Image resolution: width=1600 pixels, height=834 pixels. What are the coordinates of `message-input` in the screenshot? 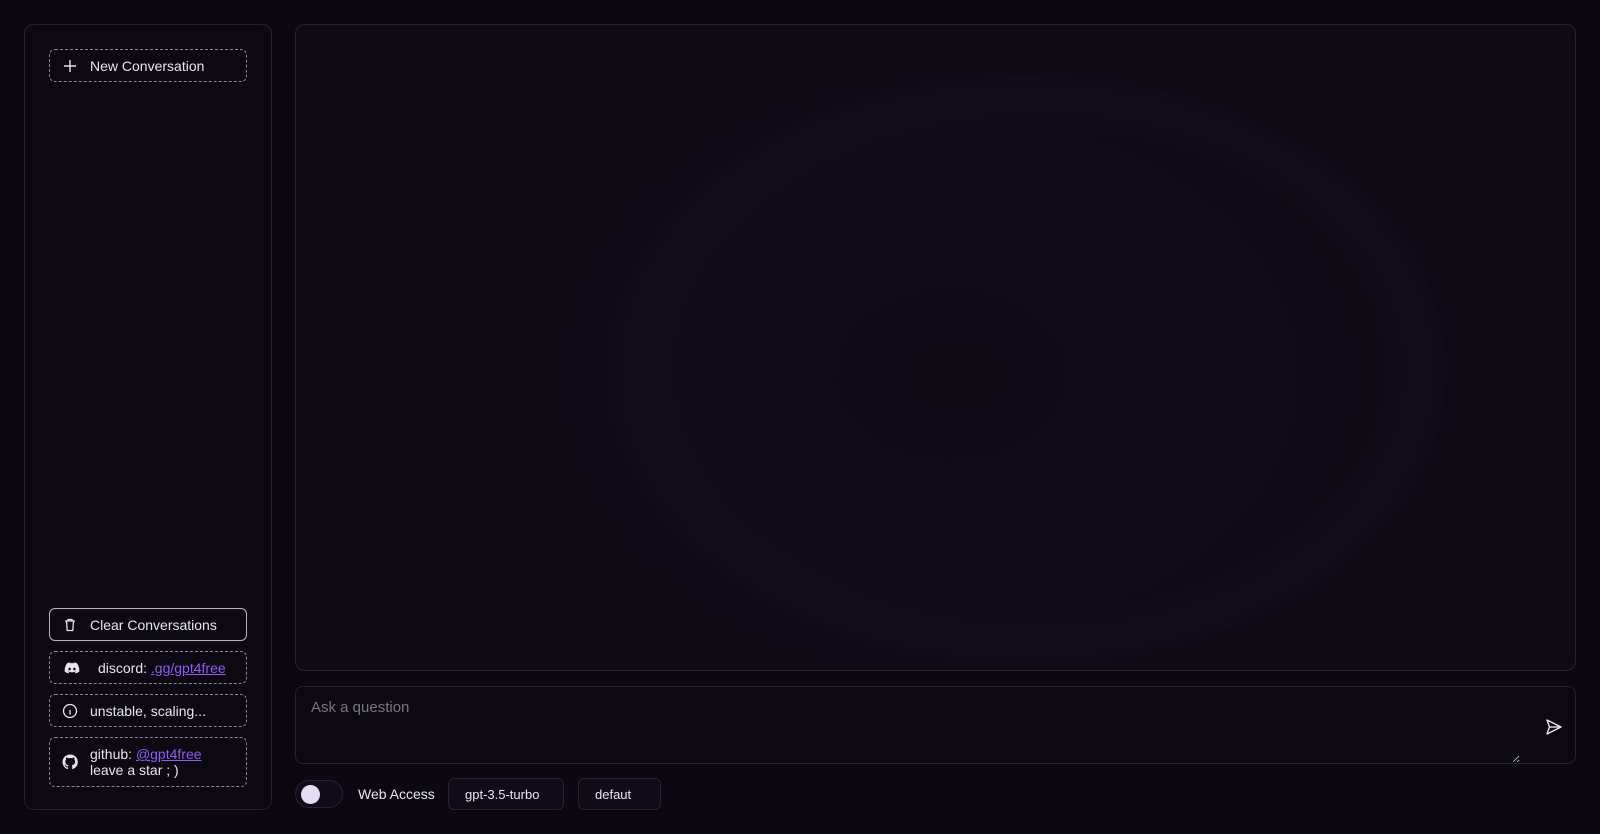 It's located at (908, 725).